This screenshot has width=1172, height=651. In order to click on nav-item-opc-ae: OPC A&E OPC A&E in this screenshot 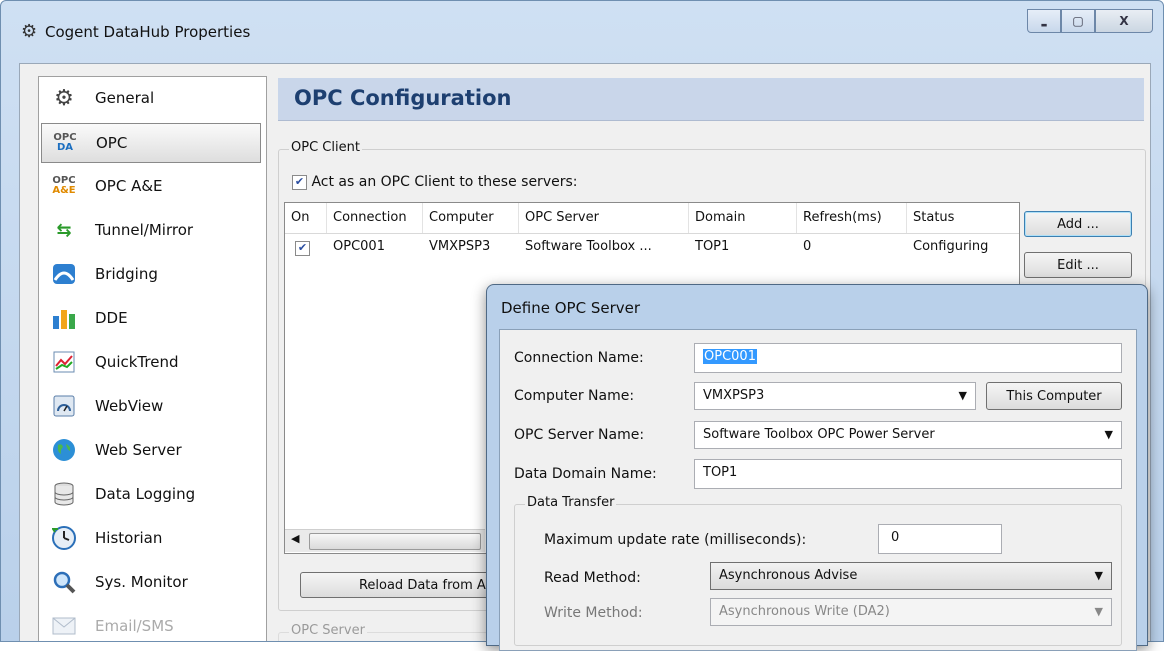, I will do `click(151, 186)`.